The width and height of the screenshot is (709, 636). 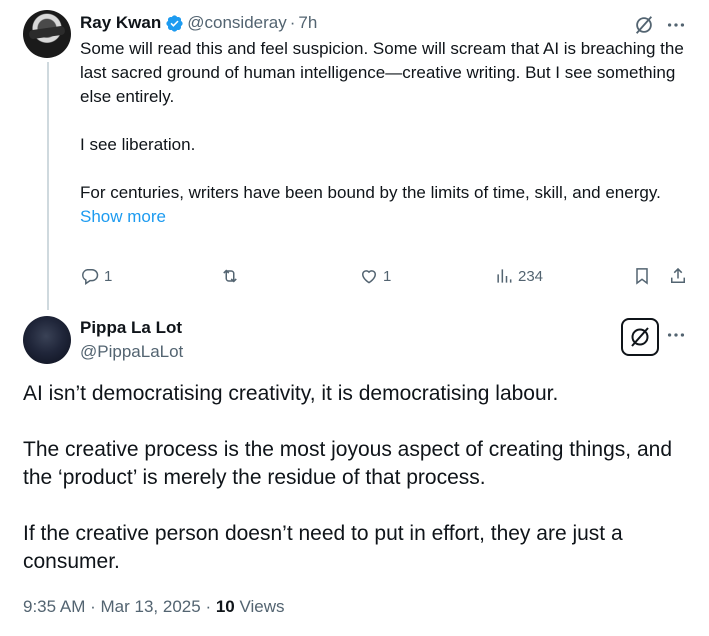 I want to click on reply-count: 1, so click(x=108, y=276).